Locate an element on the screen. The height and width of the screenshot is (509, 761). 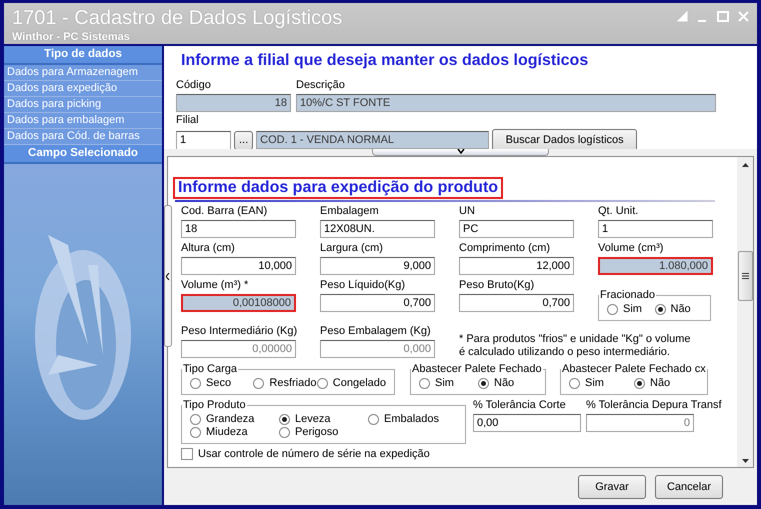
sidebar-header: Tipo de dados is located at coordinates (83, 55).